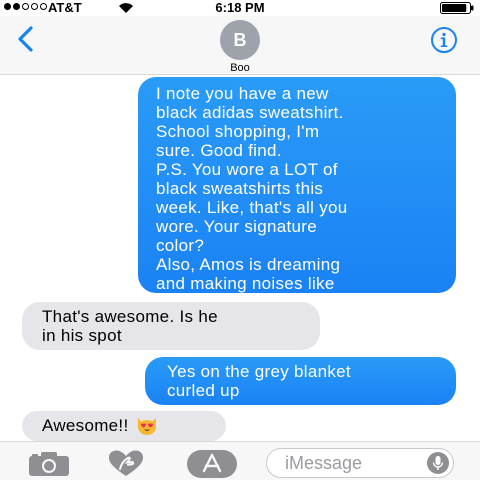  What do you see at coordinates (240, 40) in the screenshot?
I see `contact-avatar: B` at bounding box center [240, 40].